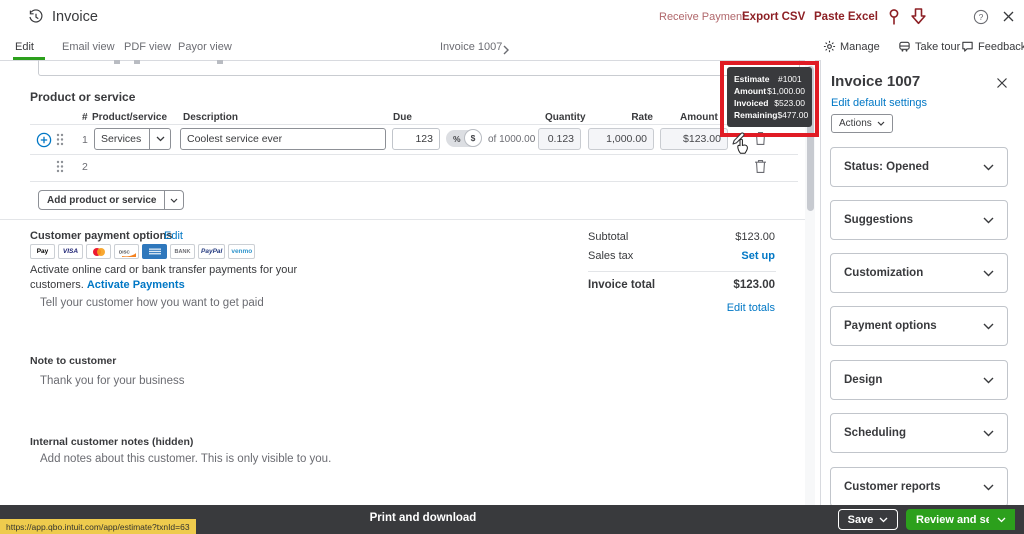  What do you see at coordinates (919, 326) in the screenshot?
I see `panel-payment-options: Payment options` at bounding box center [919, 326].